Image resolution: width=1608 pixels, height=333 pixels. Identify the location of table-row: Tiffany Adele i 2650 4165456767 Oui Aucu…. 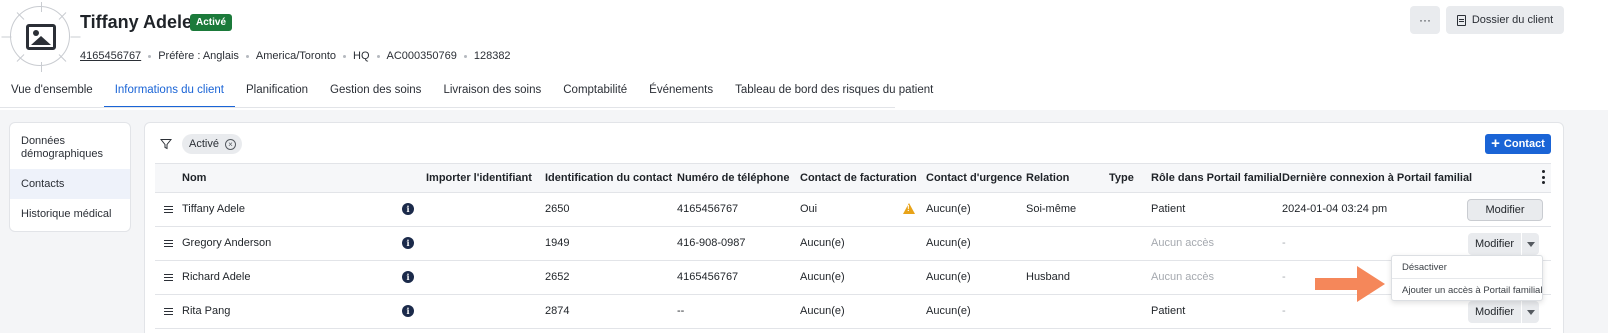
(853, 210).